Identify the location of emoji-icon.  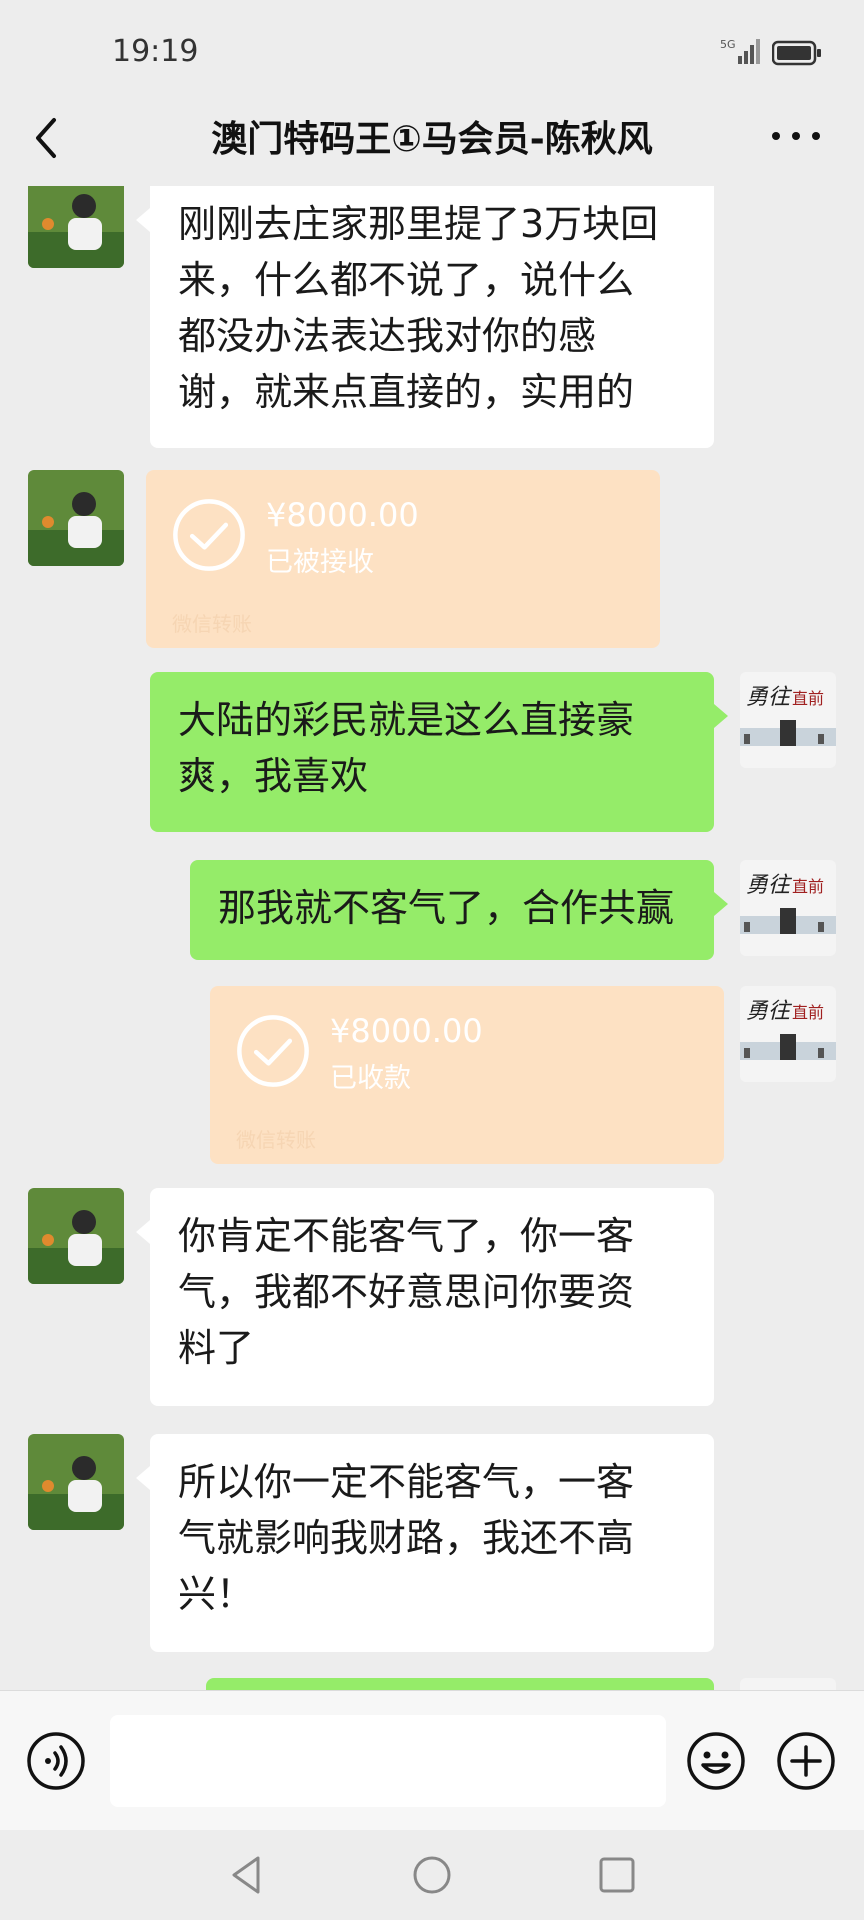
(716, 1761).